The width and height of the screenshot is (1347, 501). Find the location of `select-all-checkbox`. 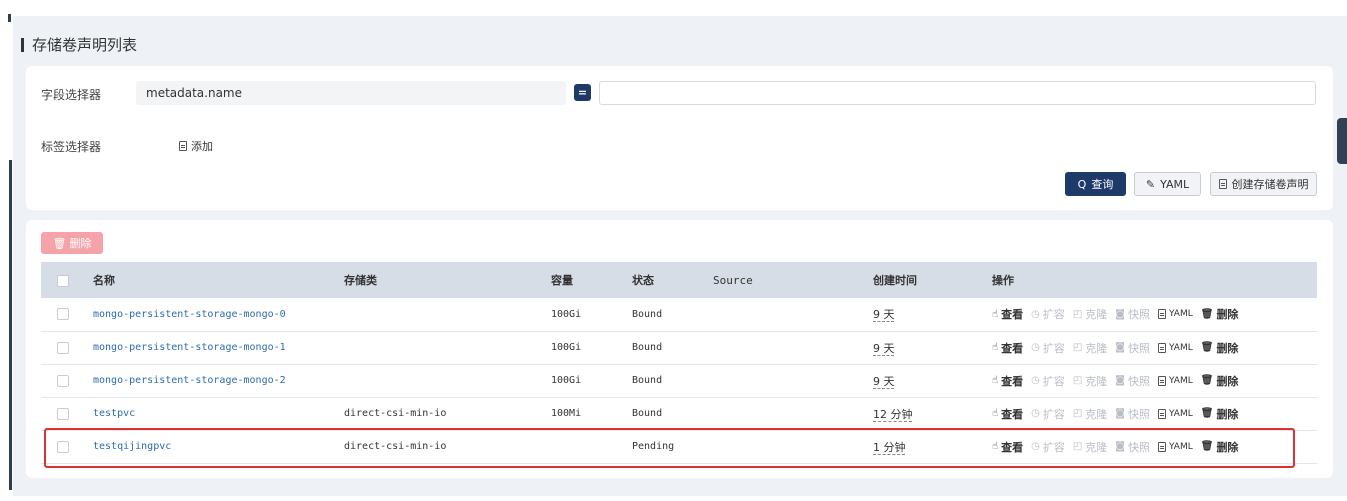

select-all-checkbox is located at coordinates (63, 280).